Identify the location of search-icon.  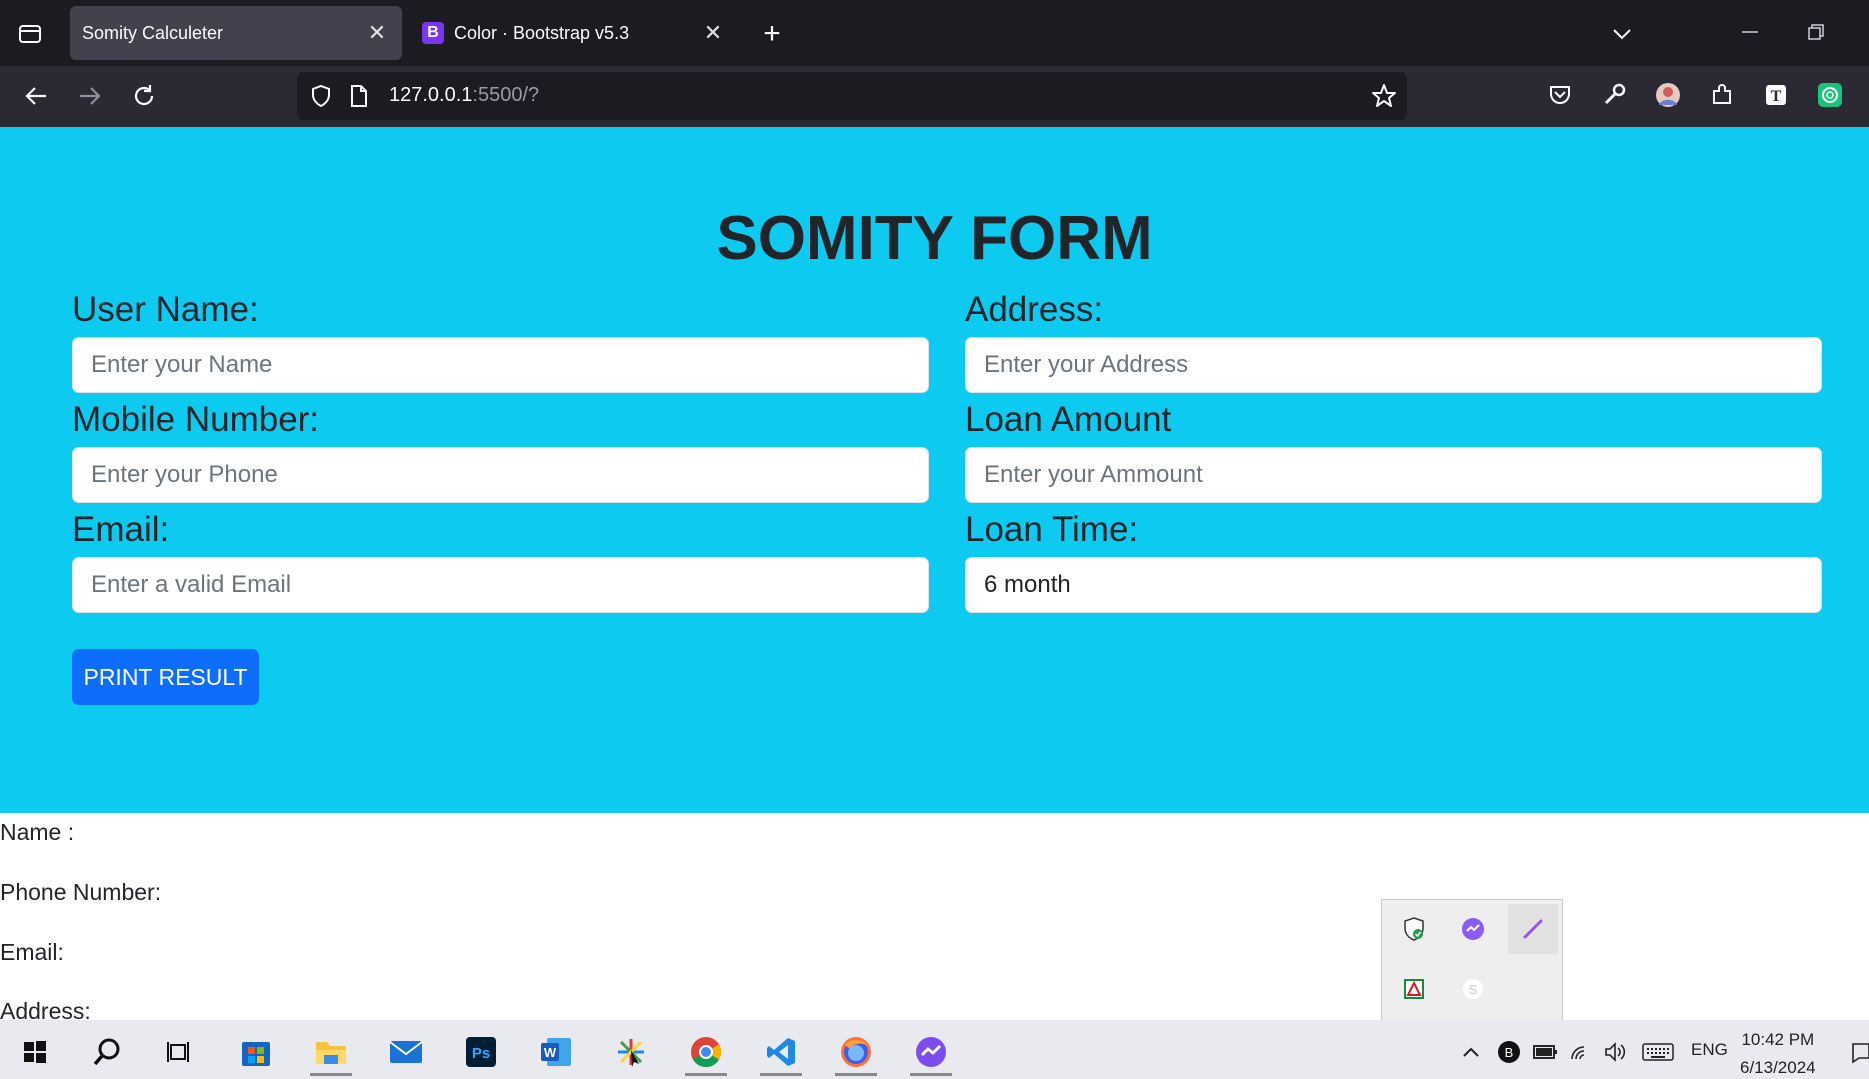
(107, 1052).